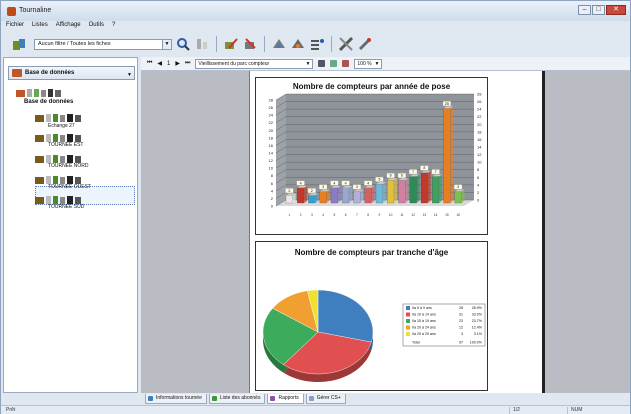 Image resolution: width=631 pixels, height=414 pixels. I want to click on tab-informations-tournee: Informations tournée, so click(176, 399).